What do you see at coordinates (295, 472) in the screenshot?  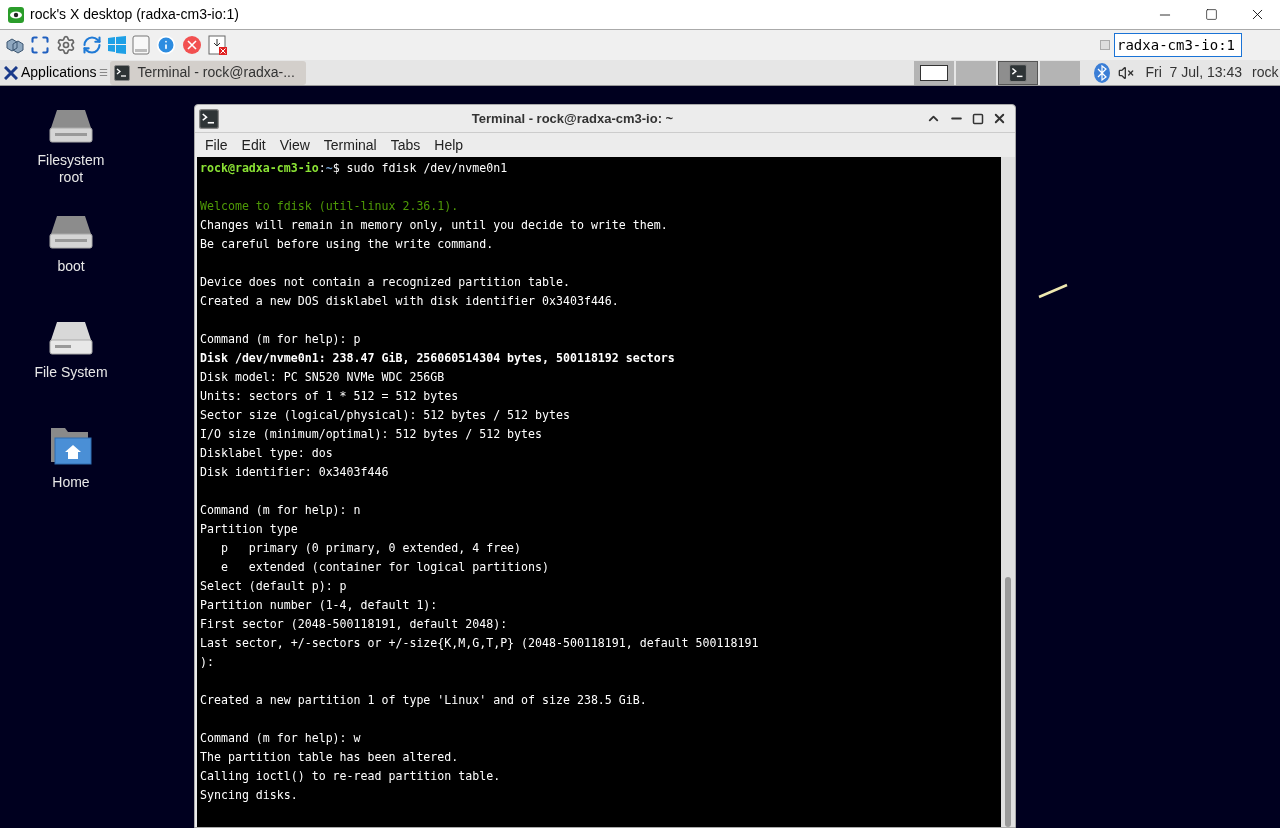 I see `output-line: Disk identifier: 0x3403f446` at bounding box center [295, 472].